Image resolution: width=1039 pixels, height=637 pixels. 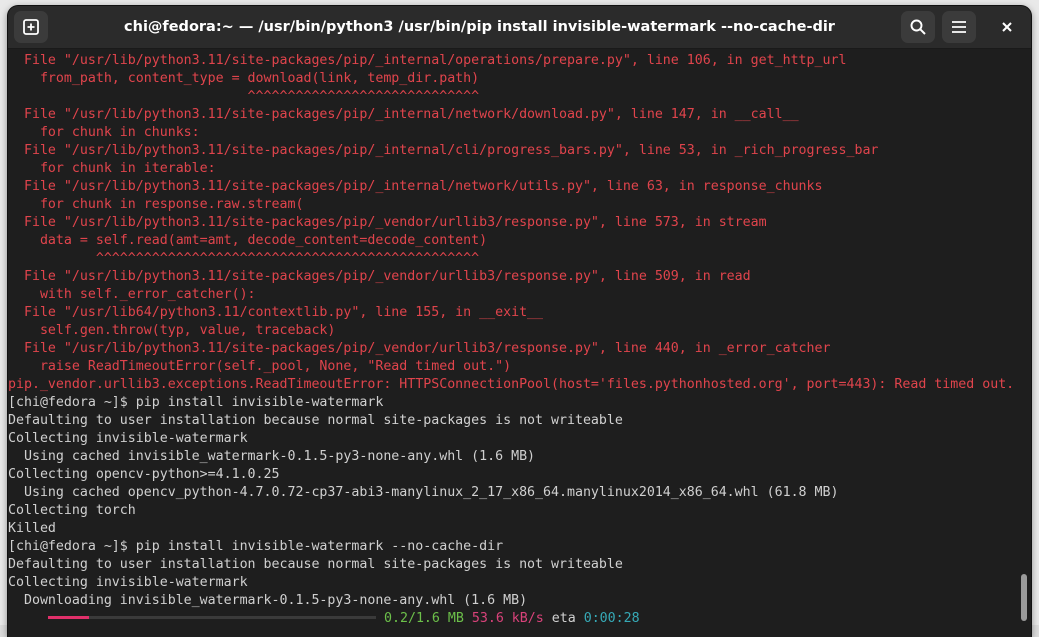 What do you see at coordinates (1023, 344) in the screenshot?
I see `scrollbar` at bounding box center [1023, 344].